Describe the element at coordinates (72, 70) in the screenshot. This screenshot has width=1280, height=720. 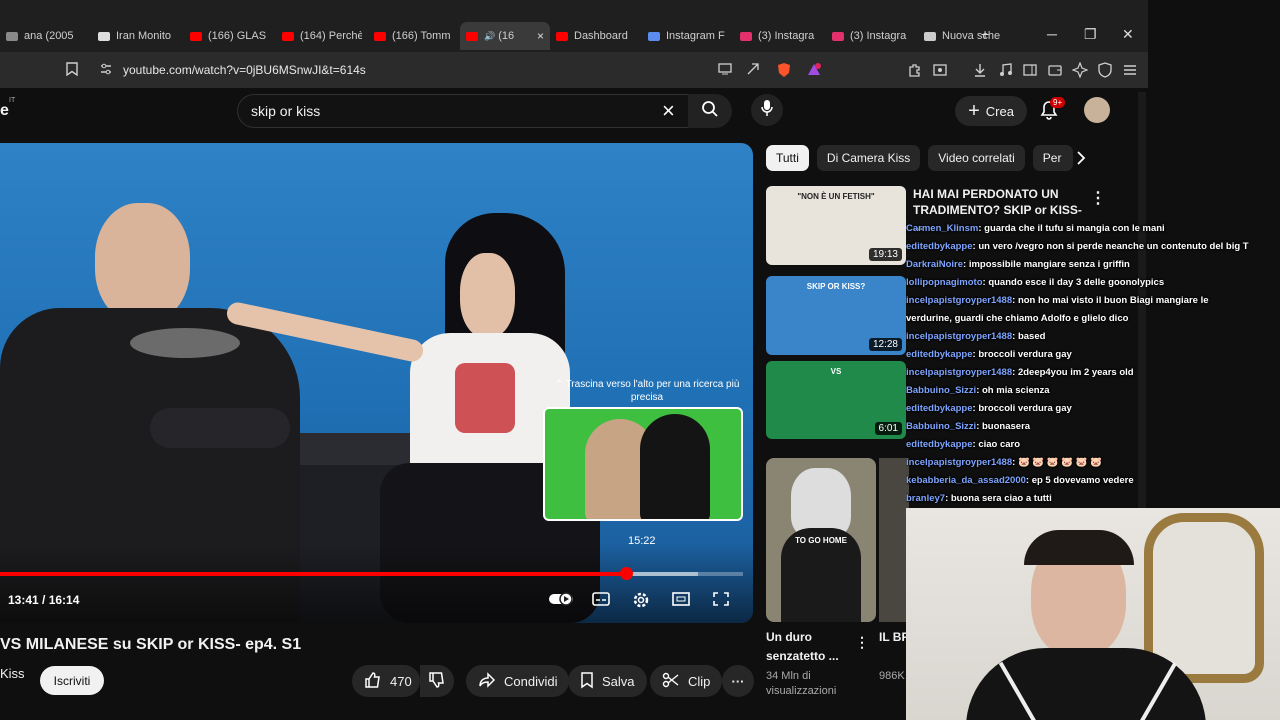
I see `bookmark-icon` at that location.